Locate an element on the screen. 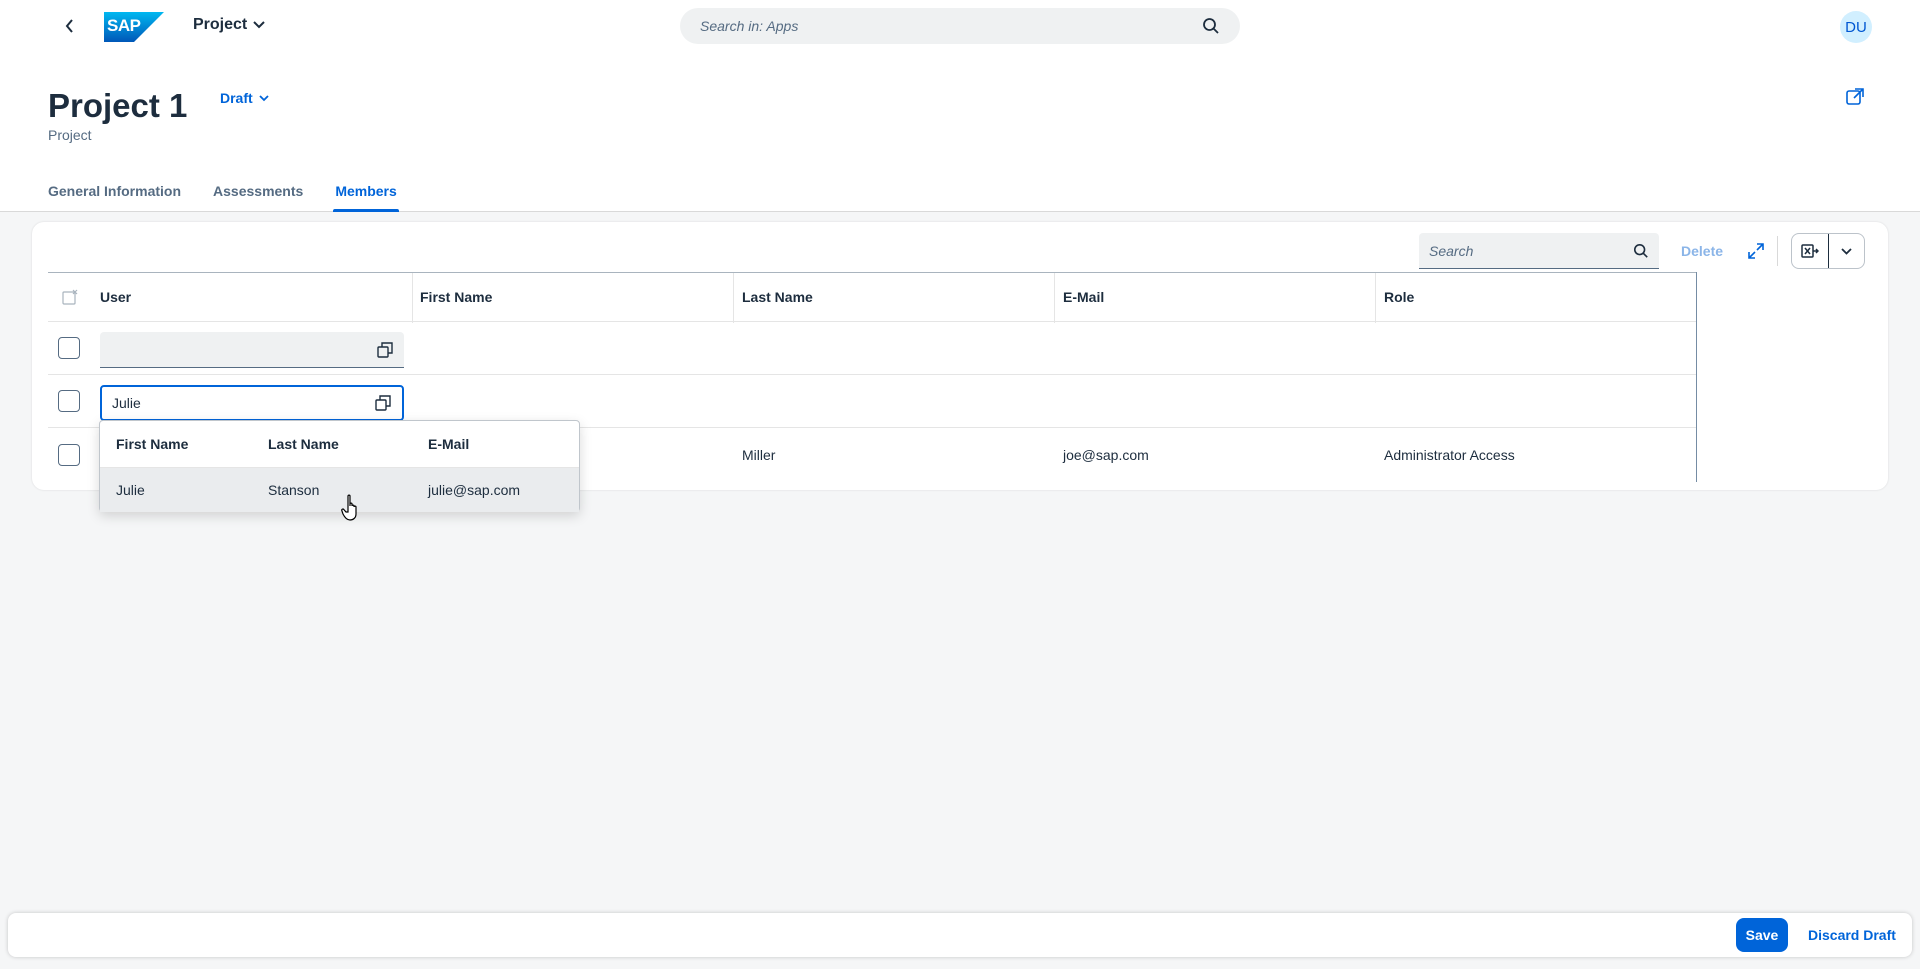 The image size is (1920, 969). suggestion-header-first-name: First Name is located at coordinates (152, 444).